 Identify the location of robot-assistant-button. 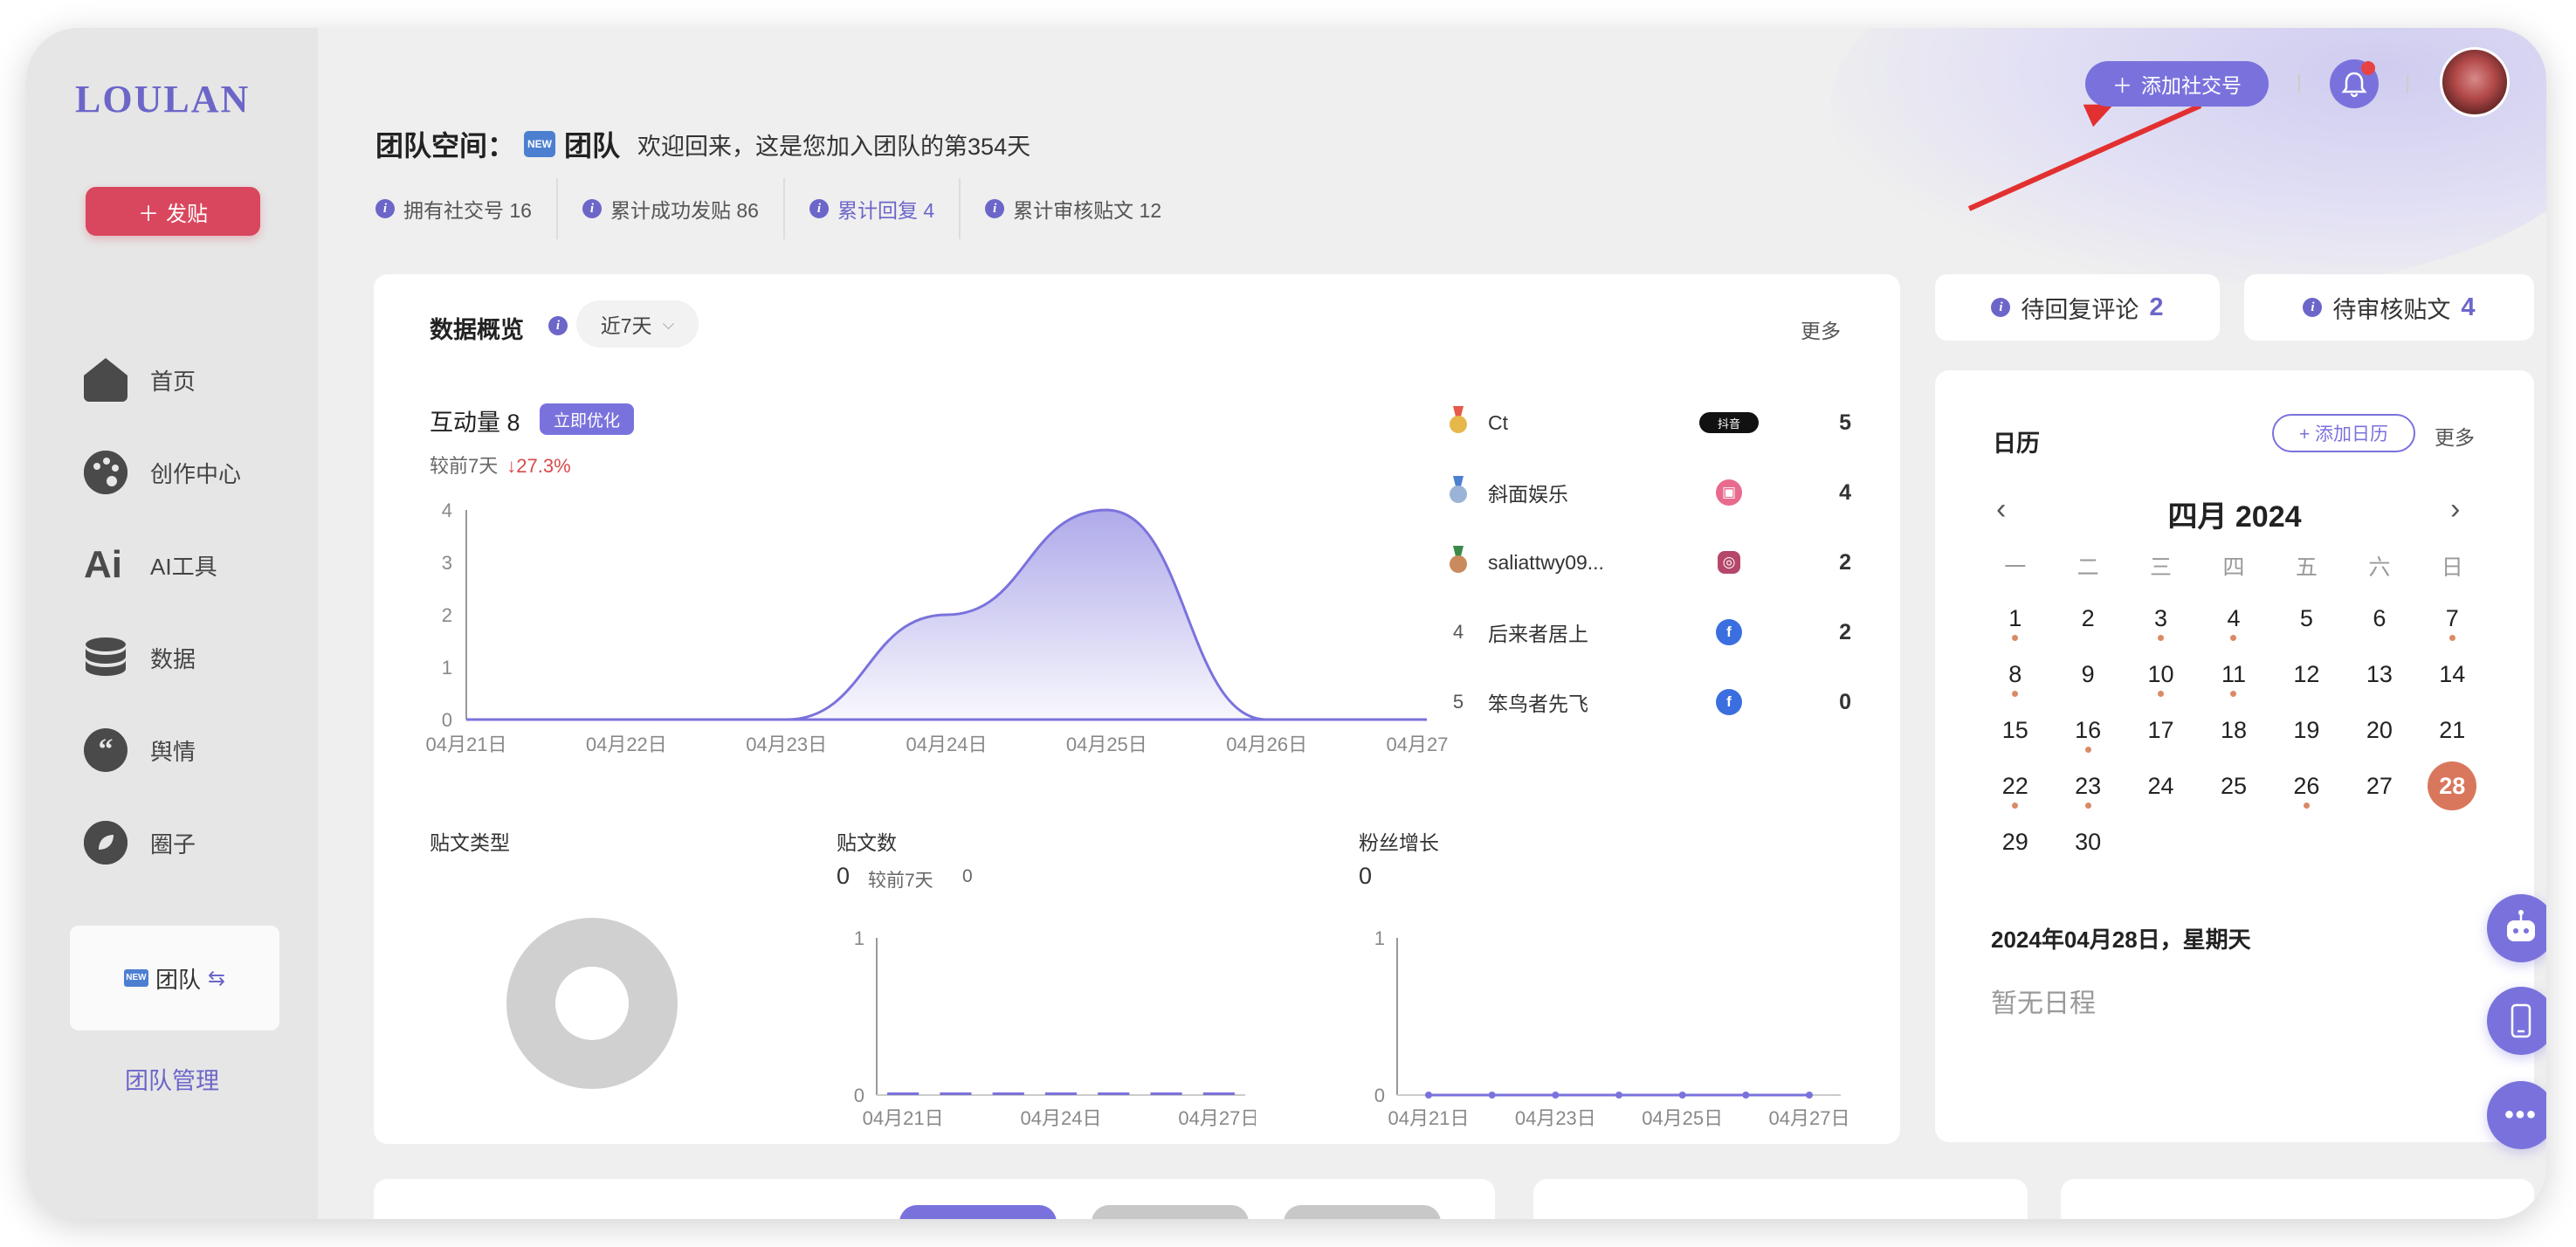
(2516, 928).